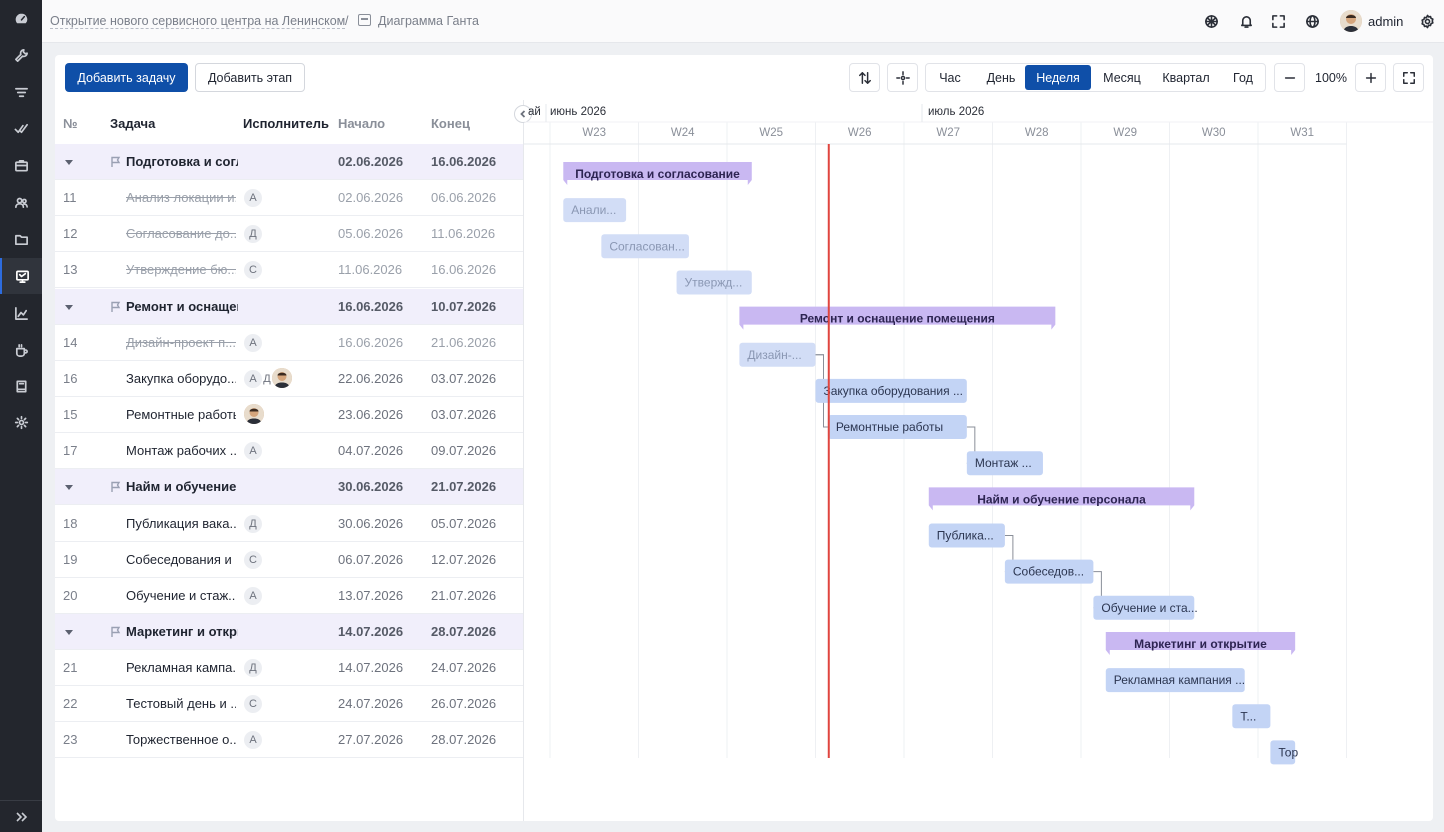 The height and width of the screenshot is (832, 1444). Describe the element at coordinates (182, 161) in the screenshot. I see `stage-name: Подготовка и согласование` at that location.